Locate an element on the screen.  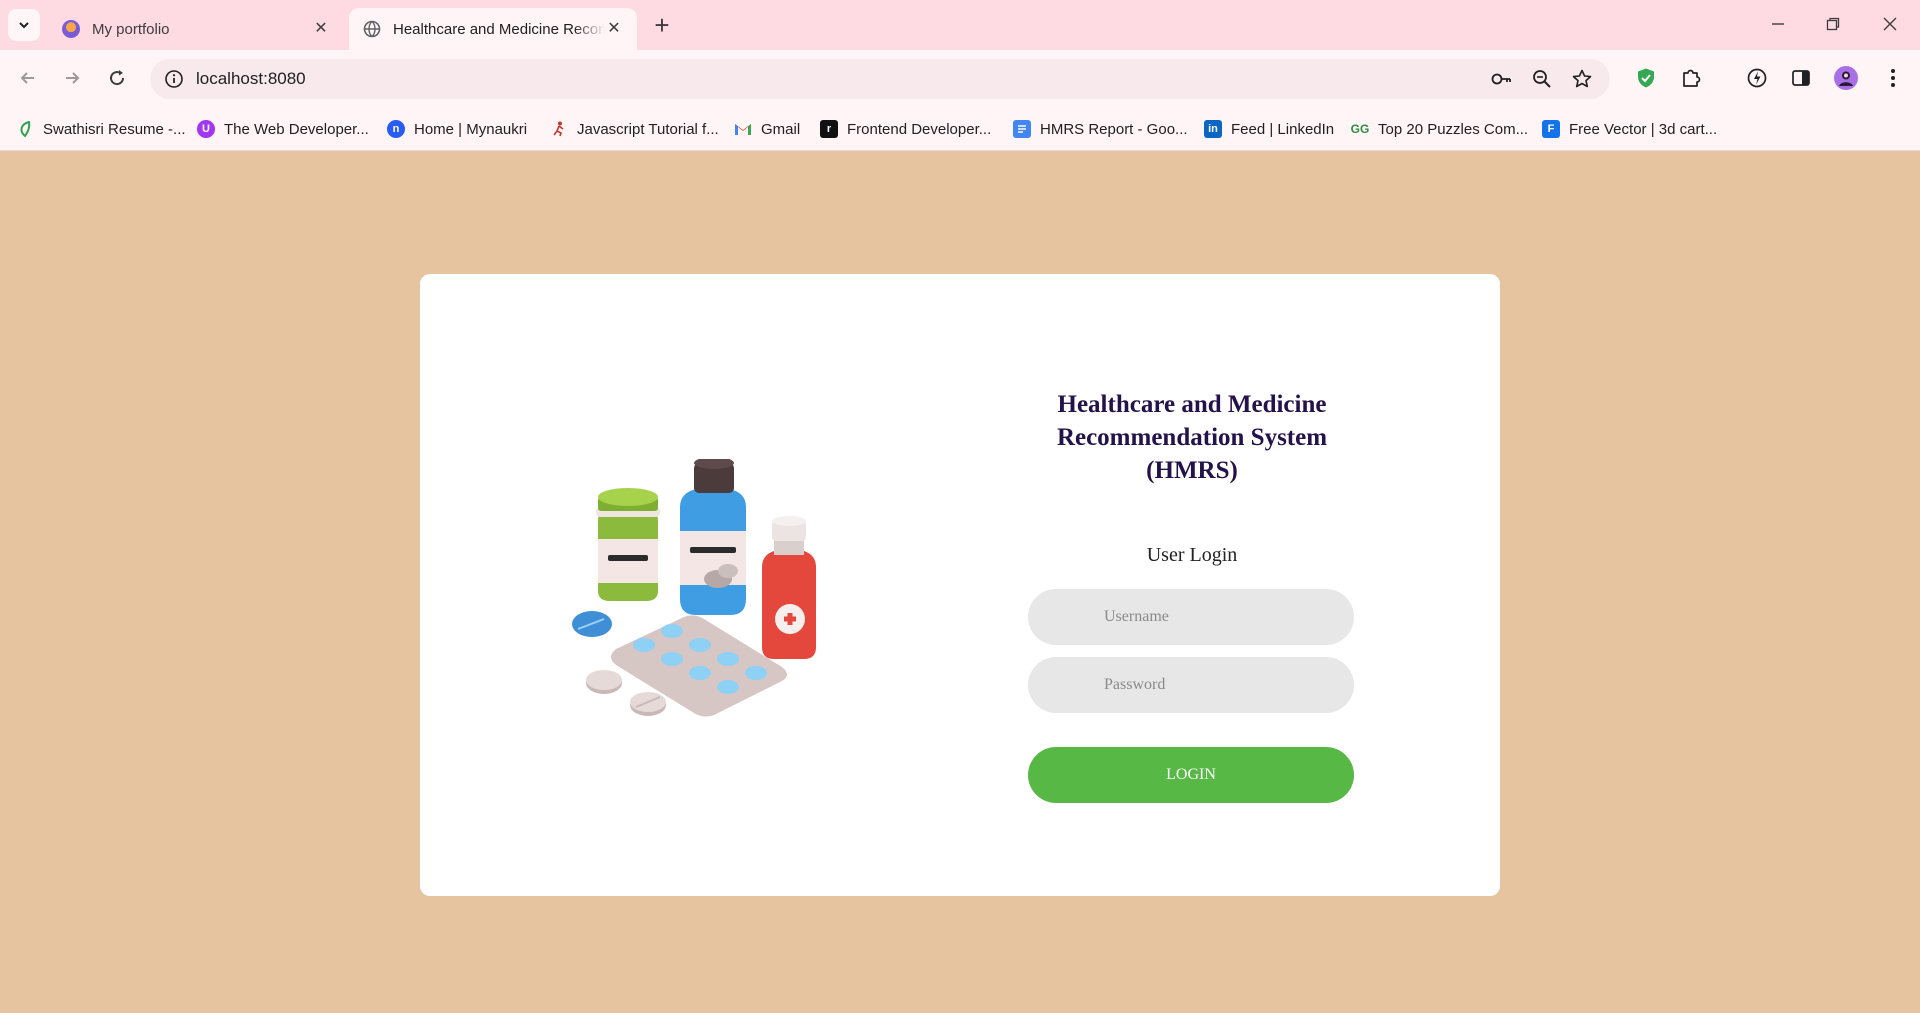
extensions-puzzle-icon is located at coordinates (1691, 78).